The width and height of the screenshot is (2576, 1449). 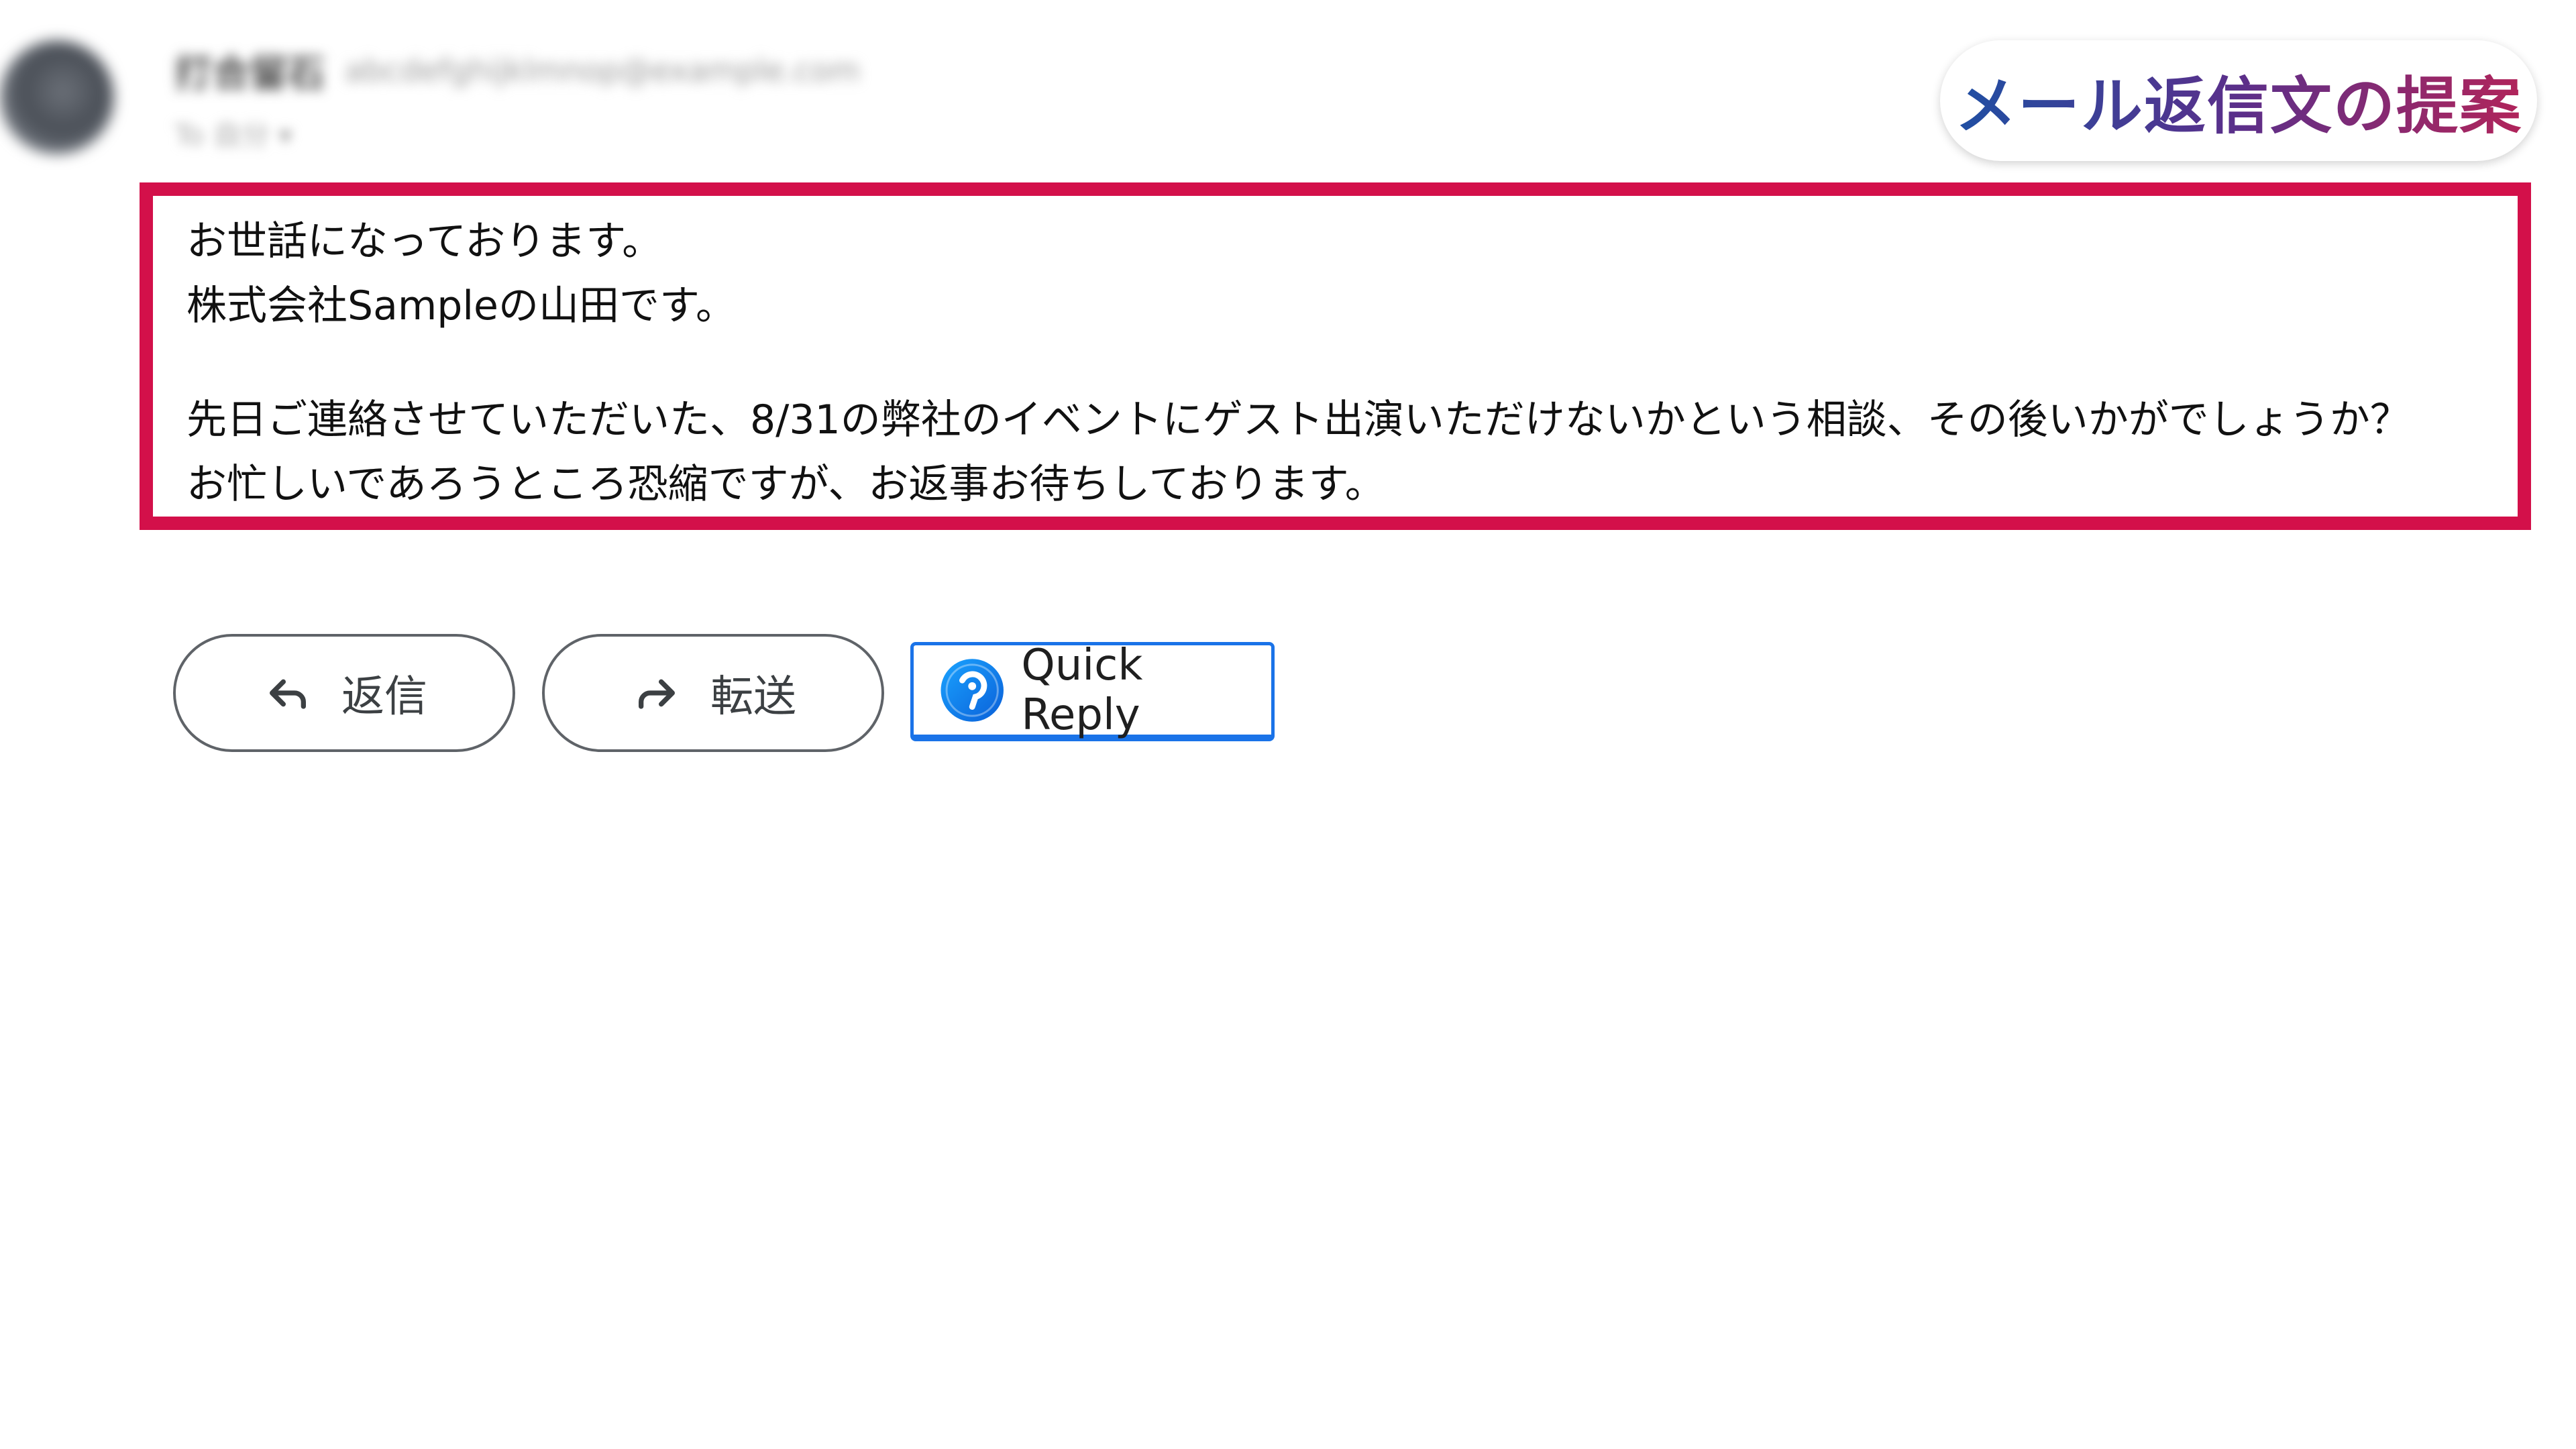 I want to click on reply-button-label: 返信, so click(x=384, y=697).